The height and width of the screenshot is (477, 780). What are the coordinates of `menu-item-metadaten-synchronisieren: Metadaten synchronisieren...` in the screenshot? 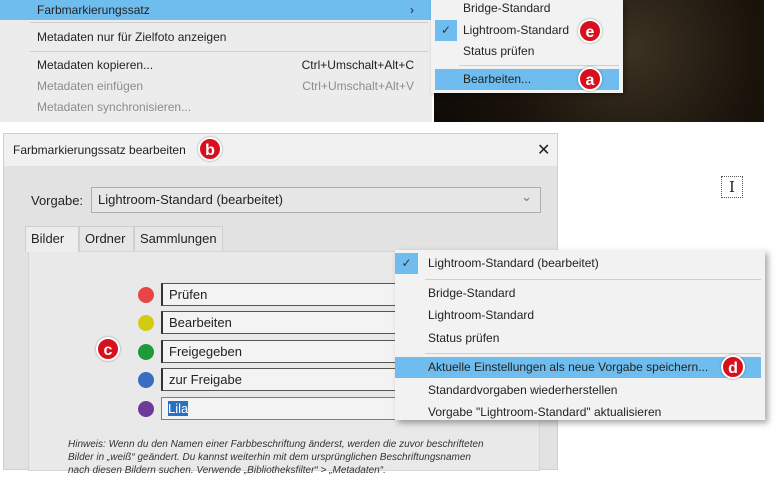 It's located at (114, 107).